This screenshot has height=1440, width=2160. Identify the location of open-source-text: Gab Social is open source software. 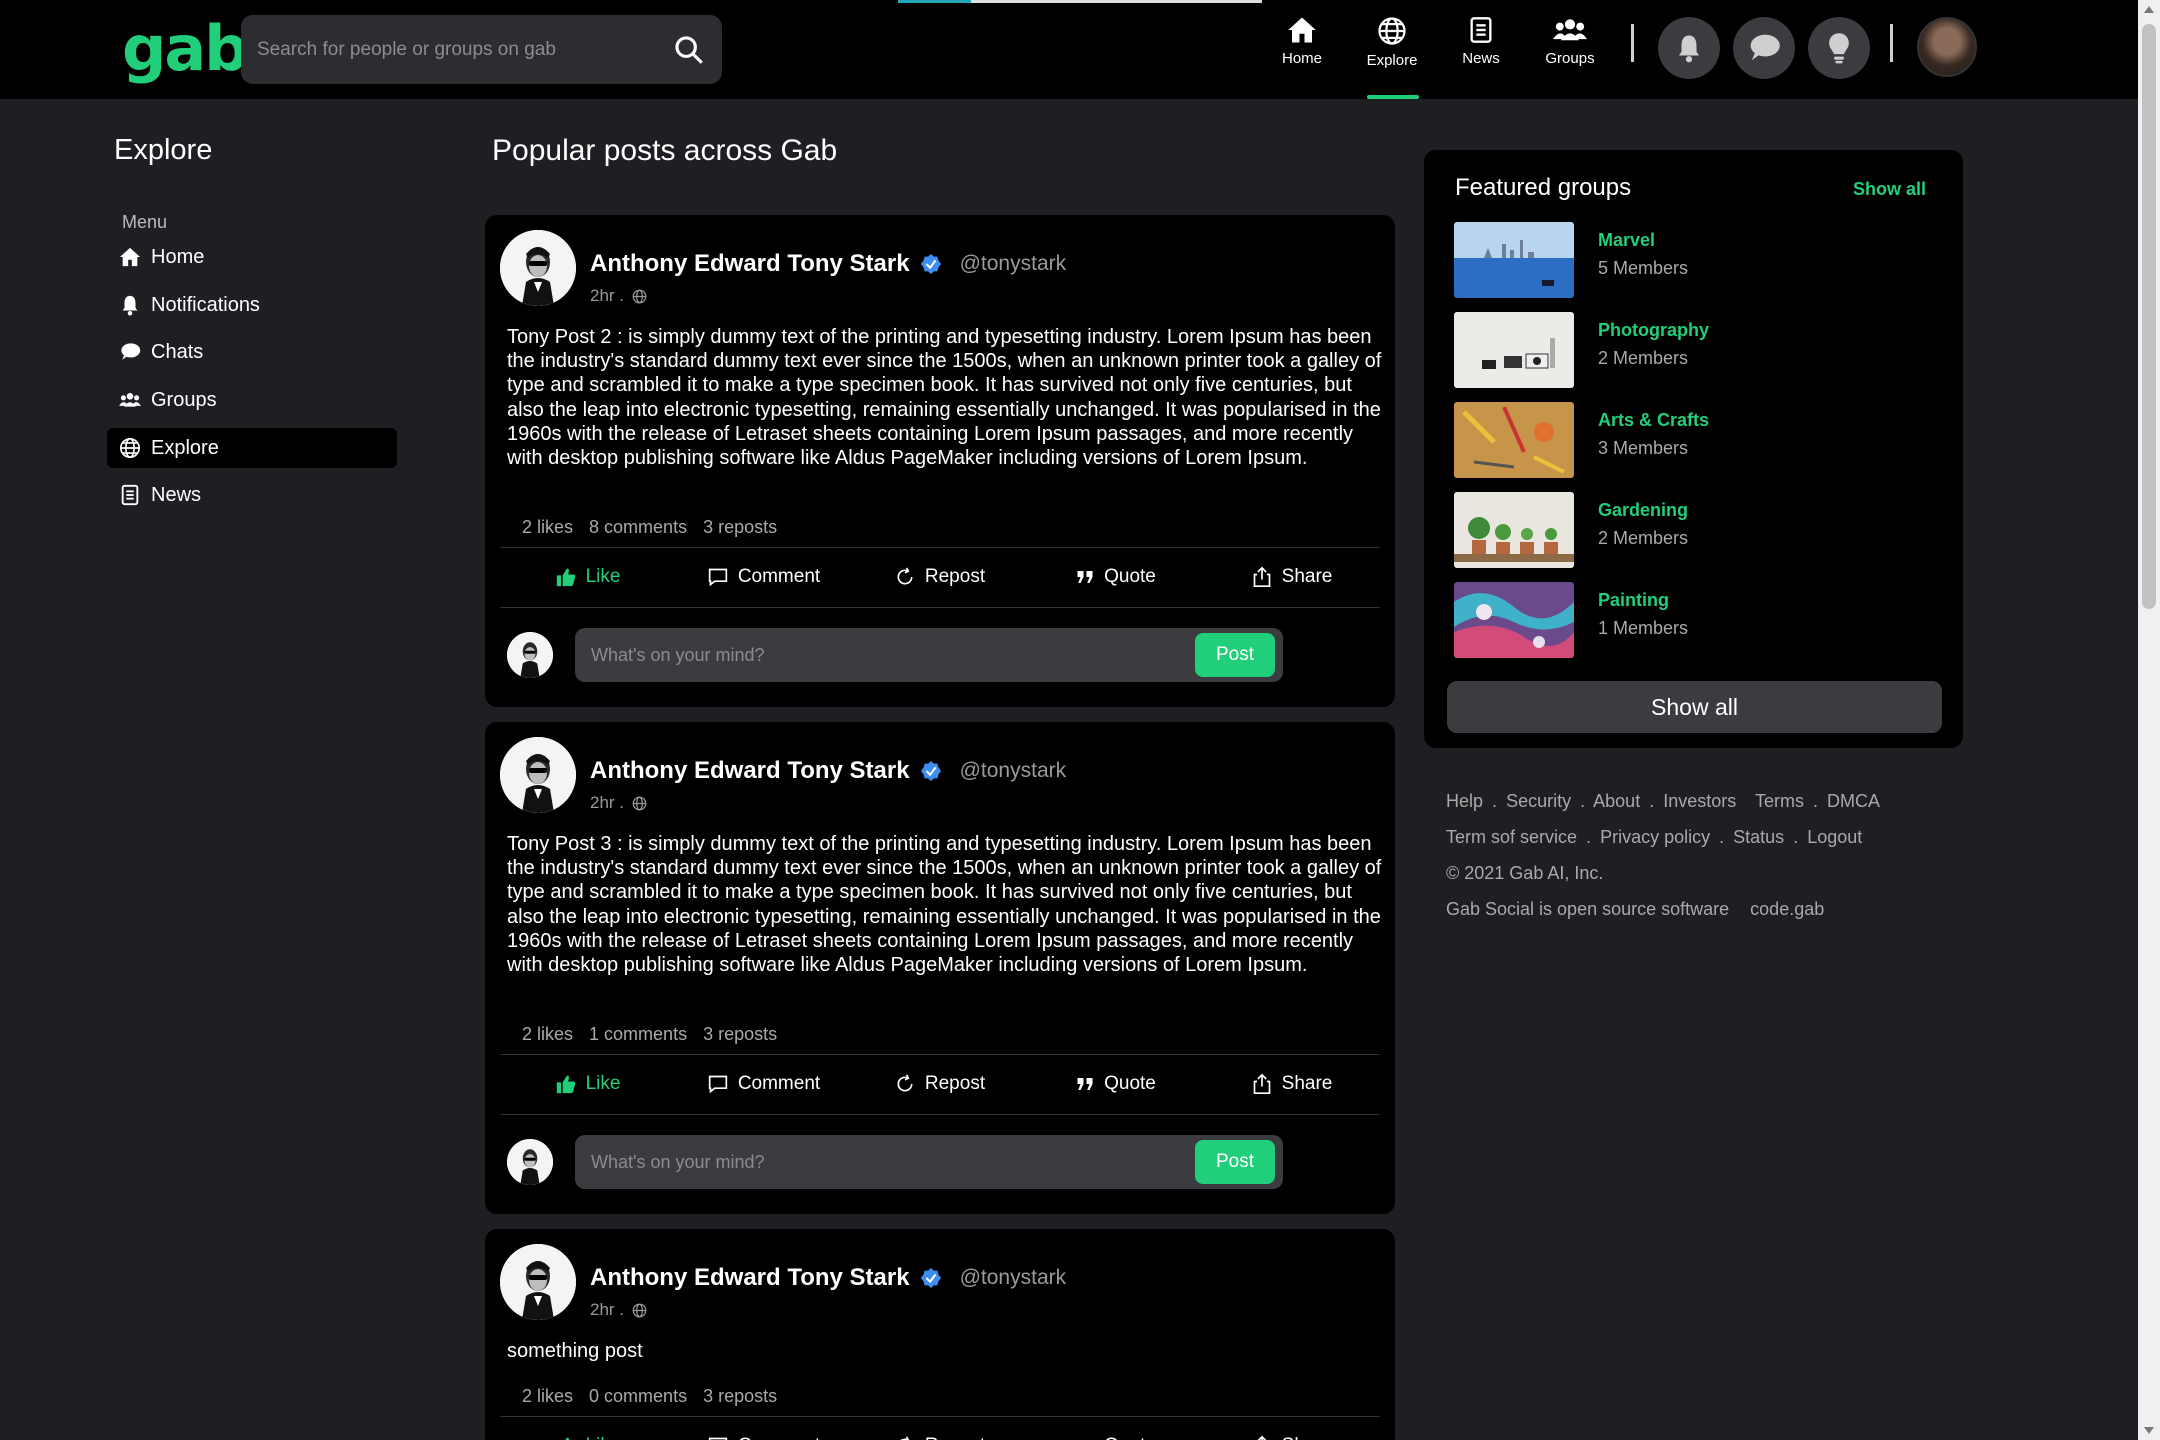
(1588, 909).